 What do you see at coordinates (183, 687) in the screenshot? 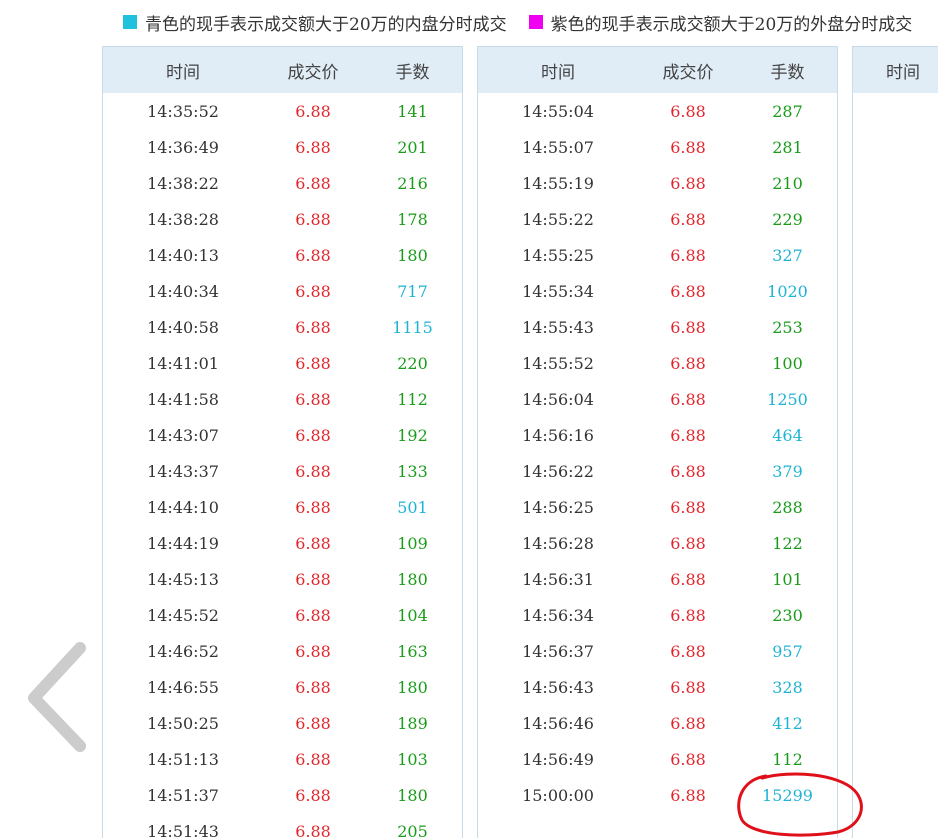
I see `cell-time: 14:46:55` at bounding box center [183, 687].